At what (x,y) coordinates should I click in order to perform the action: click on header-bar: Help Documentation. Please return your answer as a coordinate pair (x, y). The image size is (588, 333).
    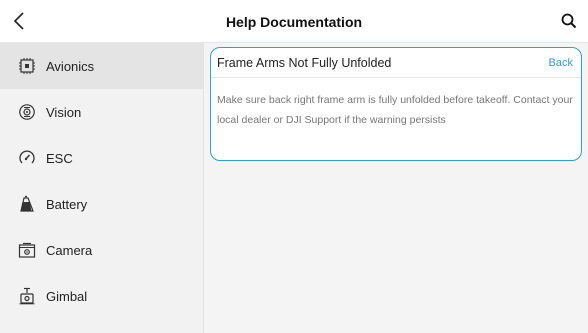
    Looking at the image, I should click on (294, 21).